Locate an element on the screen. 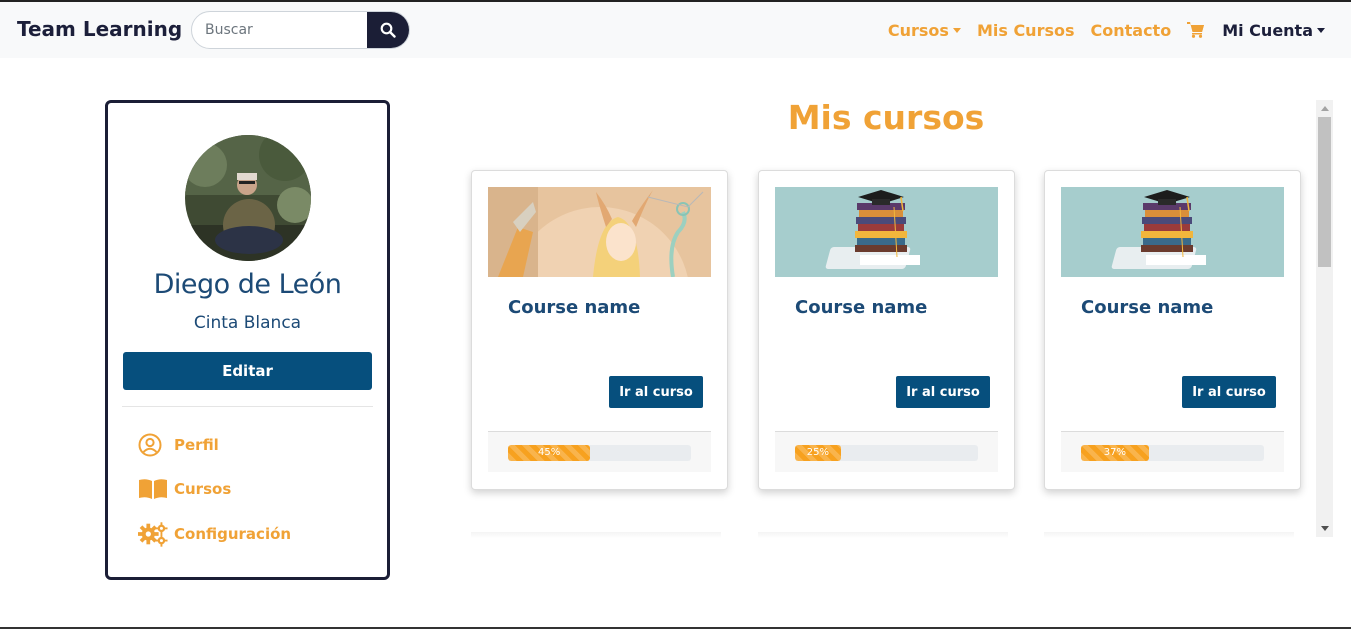 This screenshot has width=1351, height=629. cart-link is located at coordinates (1196, 30).